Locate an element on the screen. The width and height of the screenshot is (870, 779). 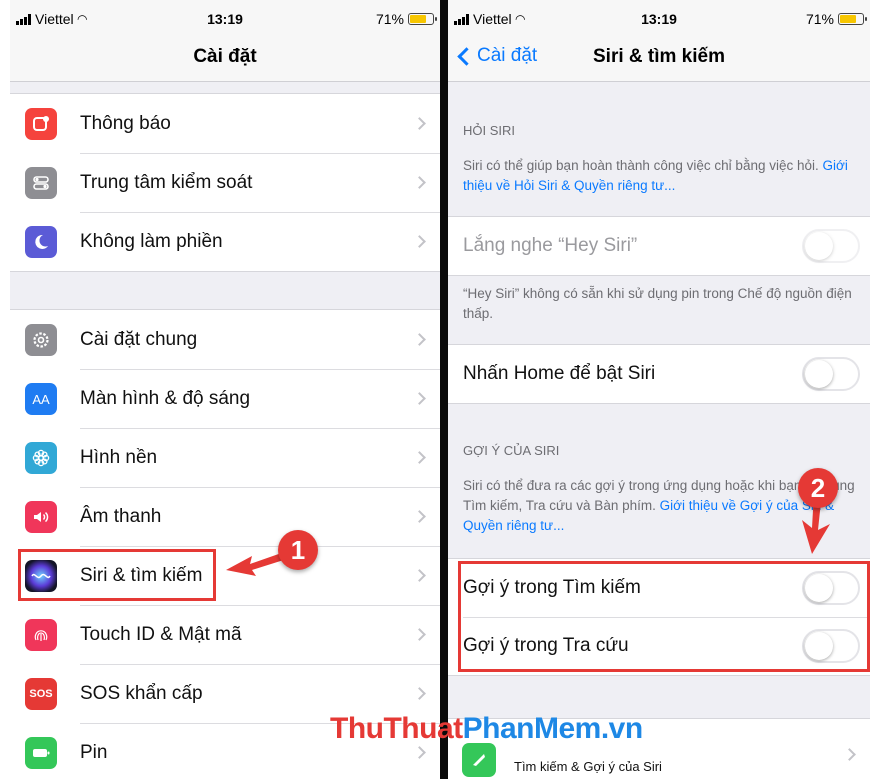
notifications-icon is located at coordinates (41, 124).